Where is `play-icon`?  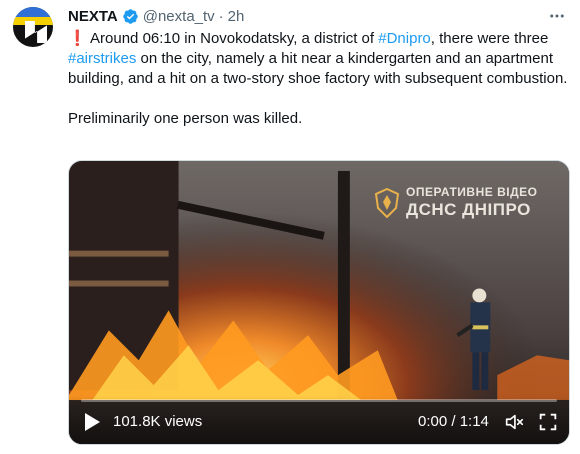 play-icon is located at coordinates (92, 422).